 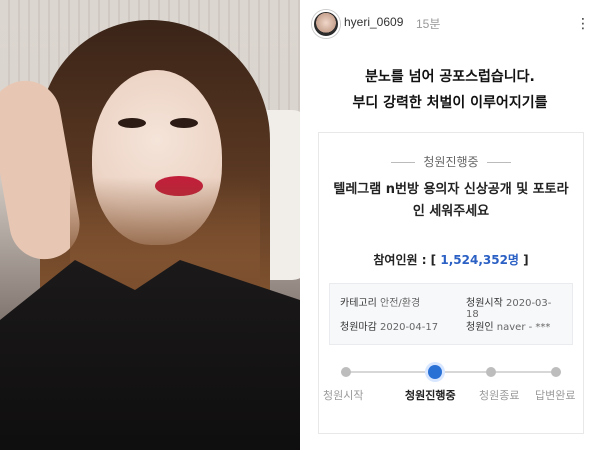 I want to click on post-time: 15분, so click(x=428, y=24).